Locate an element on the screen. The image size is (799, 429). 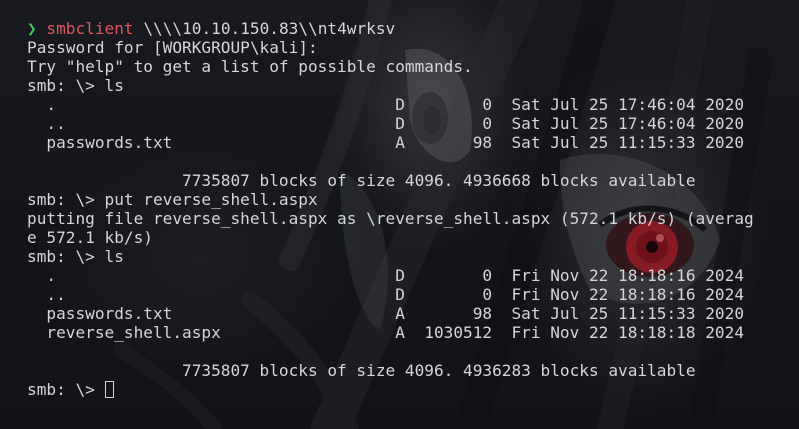
listing-row: .. D 0 Sat Jul 25 17:46:04 2020 is located at coordinates (386, 123).